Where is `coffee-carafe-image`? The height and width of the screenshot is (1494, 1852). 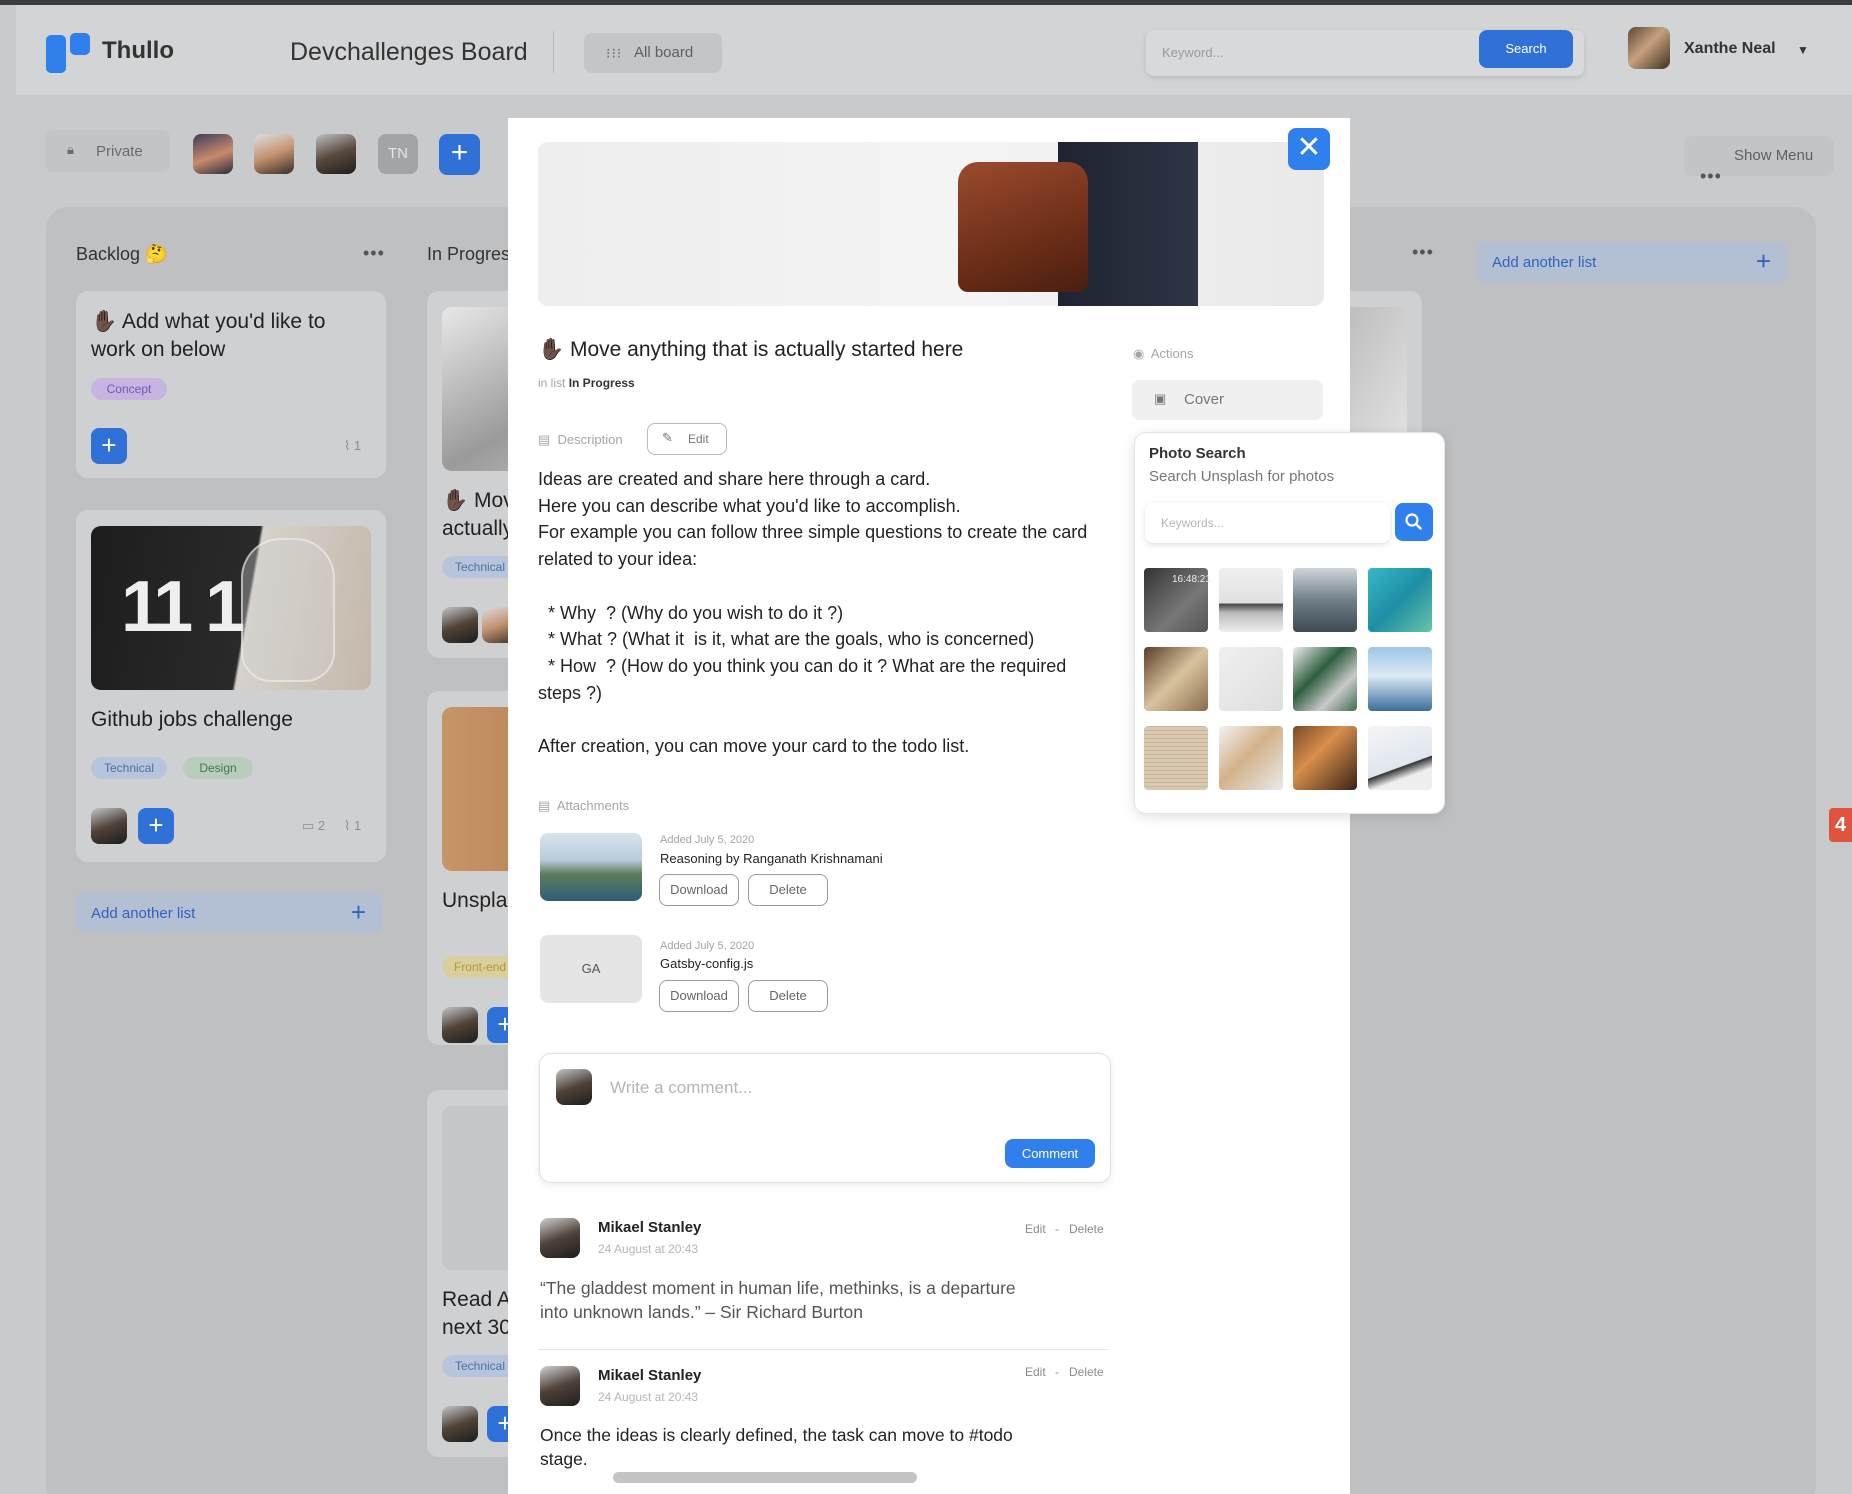
coffee-carafe-image is located at coordinates (288, 610).